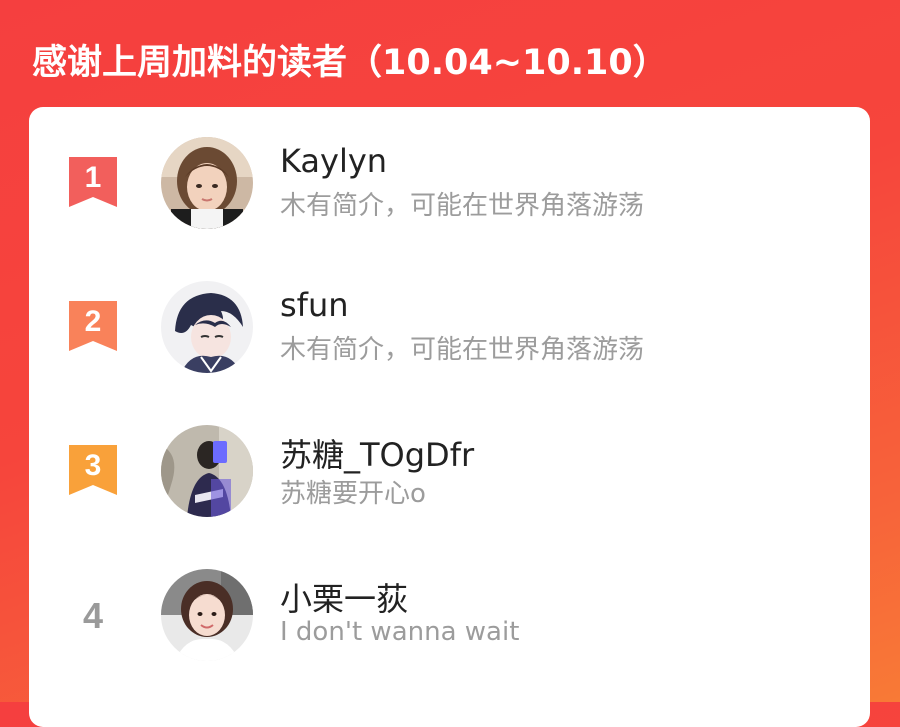 The height and width of the screenshot is (727, 900). I want to click on rank-number: 2, so click(93, 321).